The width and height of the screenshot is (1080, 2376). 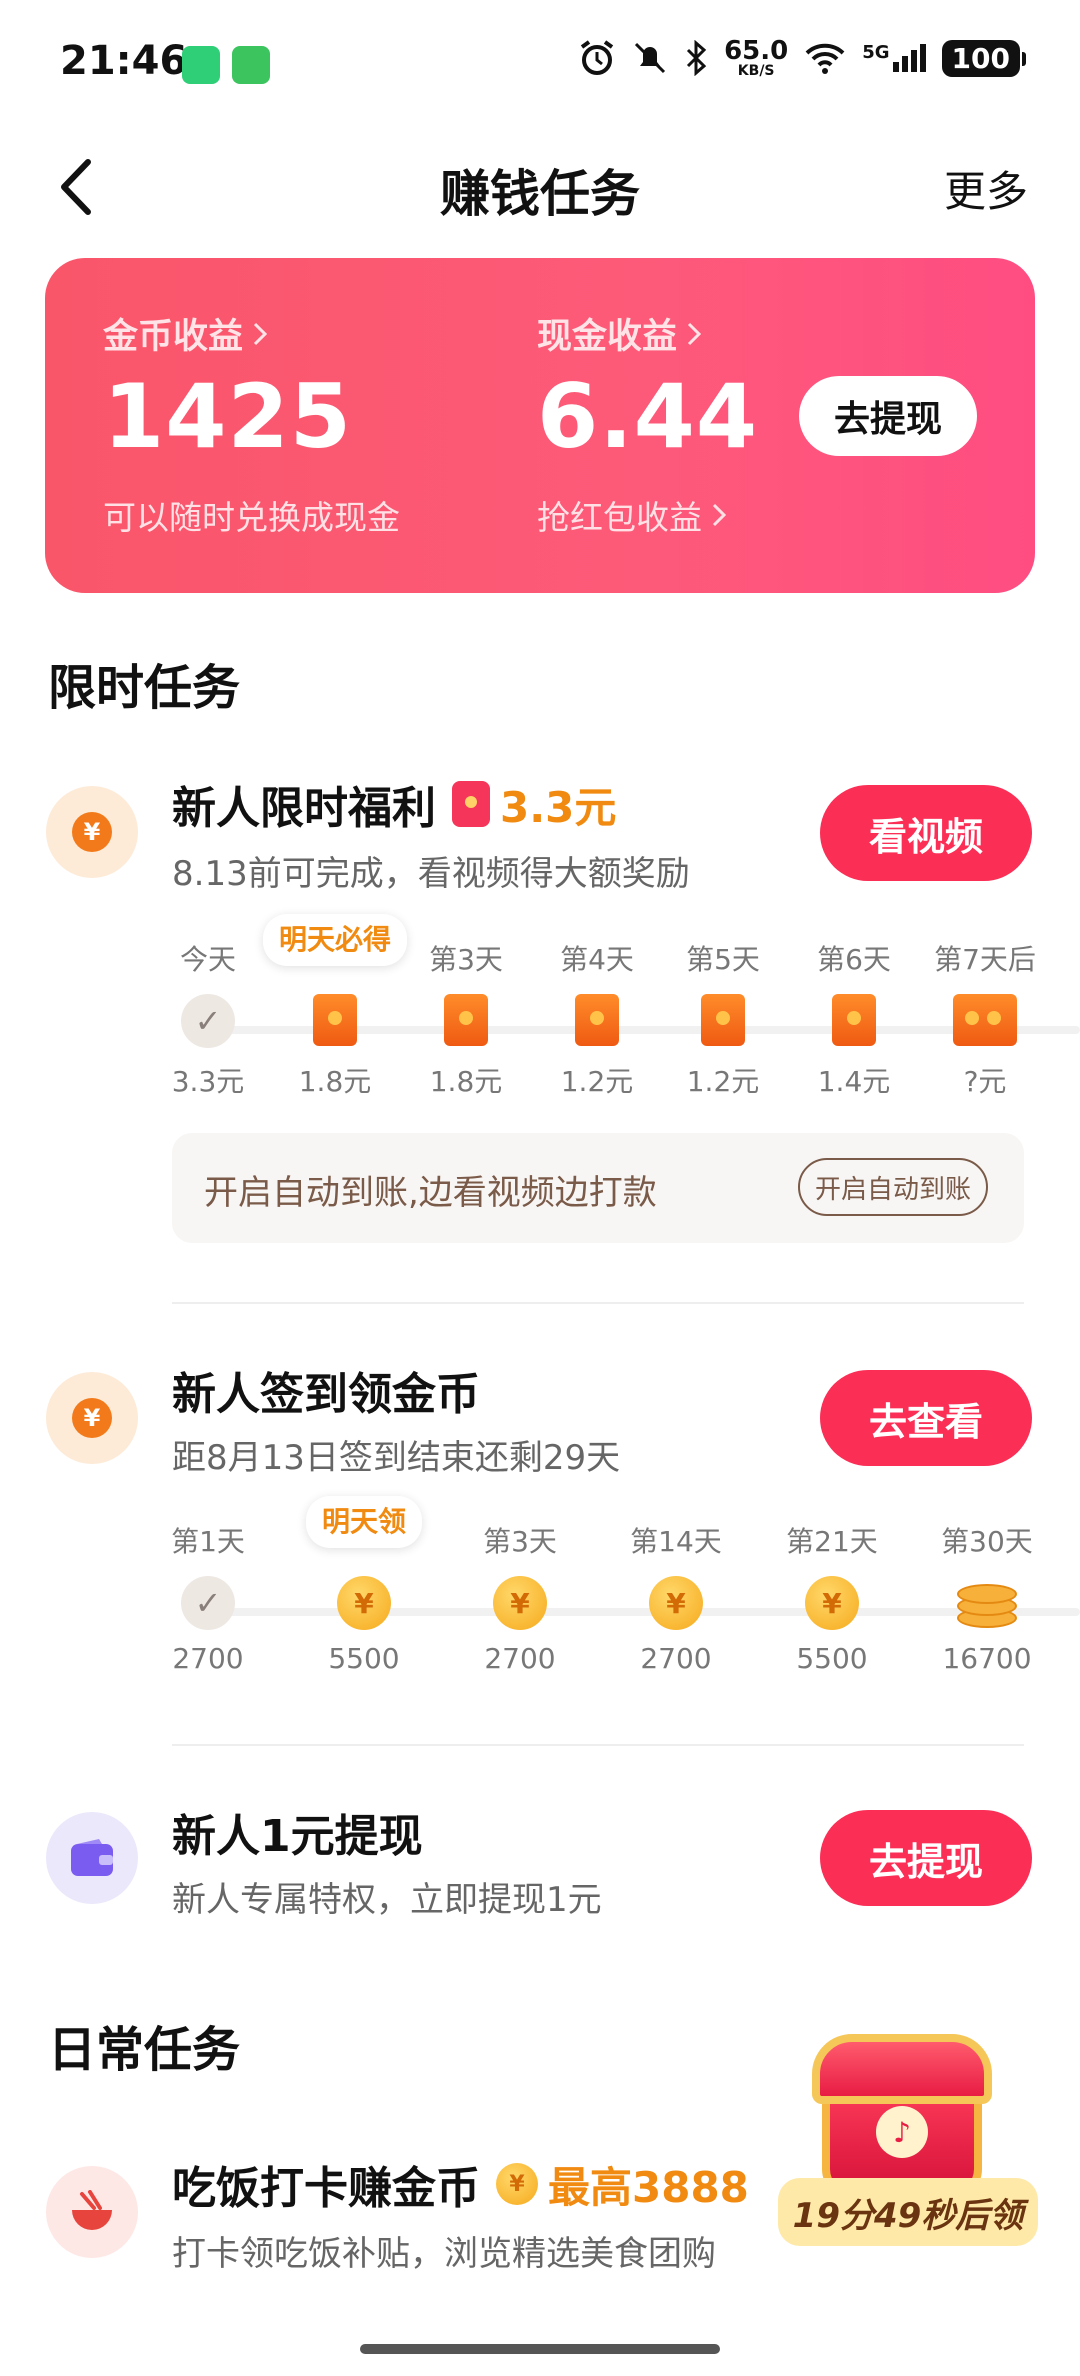 What do you see at coordinates (894, 58) in the screenshot?
I see `signal-icon: 5G` at bounding box center [894, 58].